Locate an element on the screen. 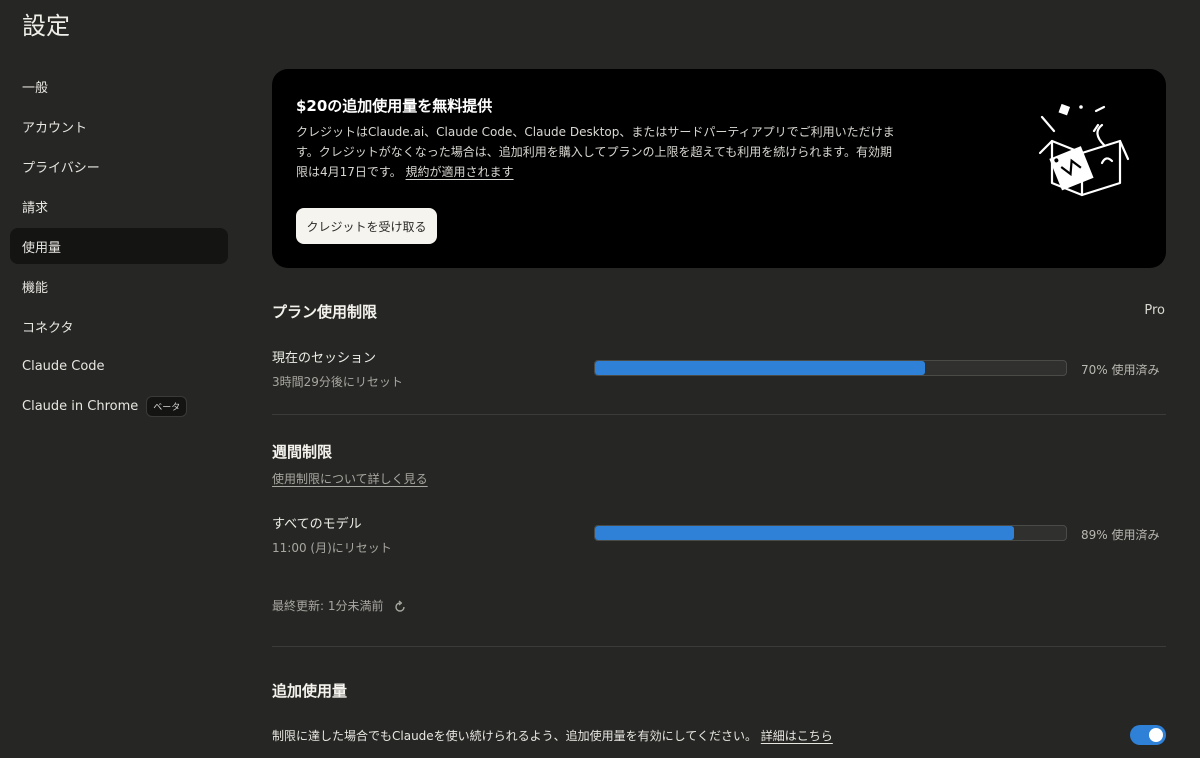  plan-badge: Pro is located at coordinates (1154, 310).